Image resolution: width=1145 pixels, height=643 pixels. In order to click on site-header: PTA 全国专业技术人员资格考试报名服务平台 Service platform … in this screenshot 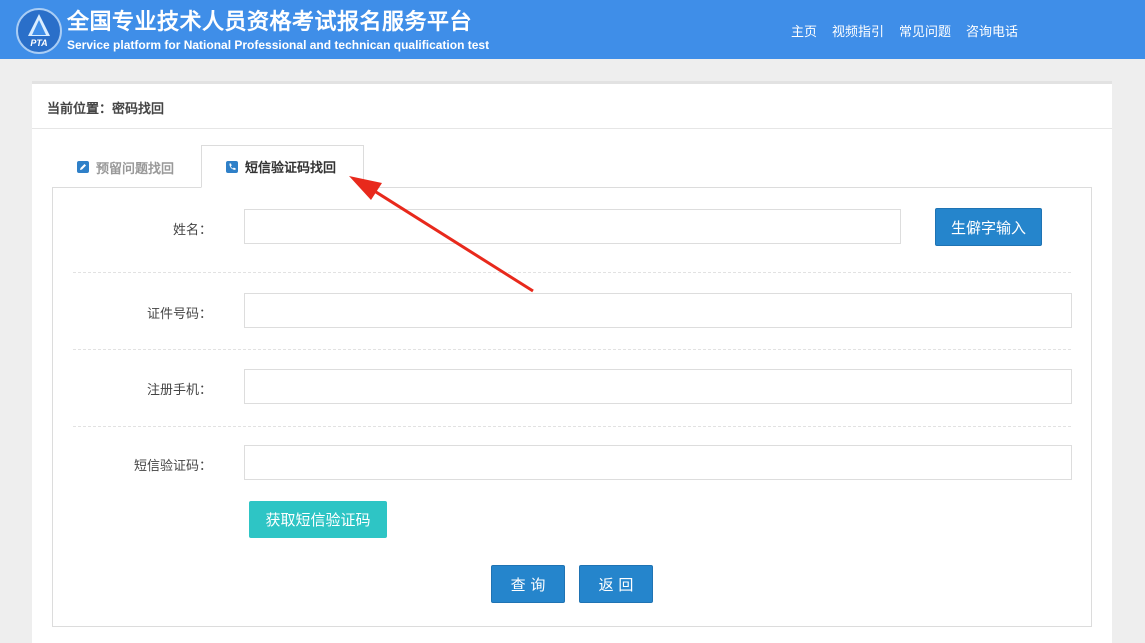, I will do `click(572, 29)`.